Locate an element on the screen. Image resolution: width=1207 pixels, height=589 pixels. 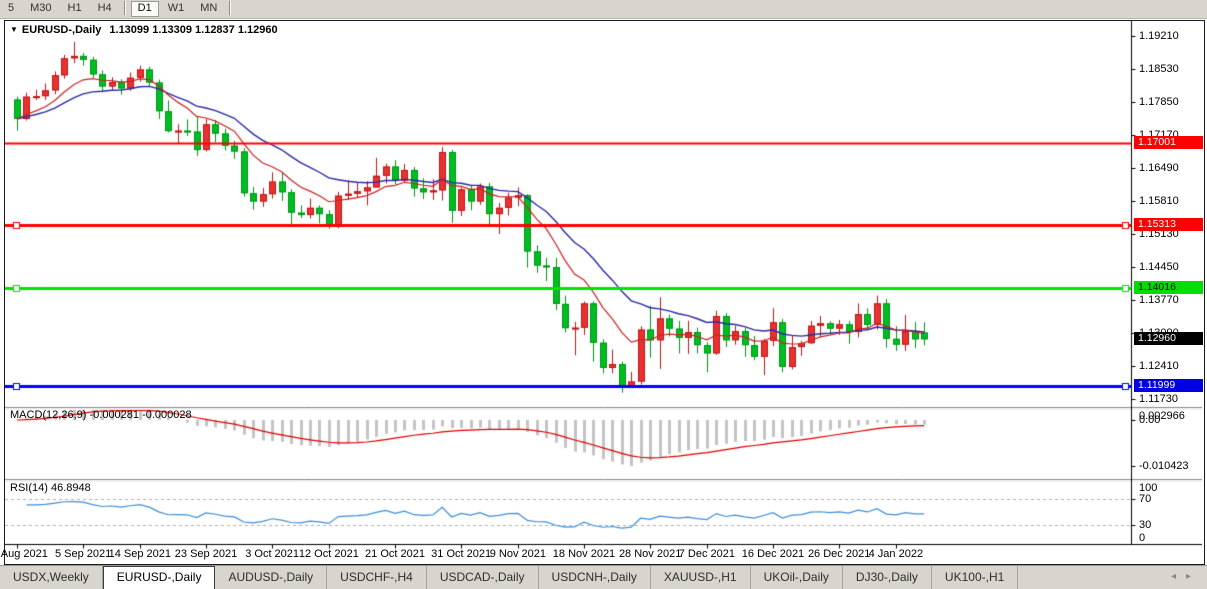
symbol-tab-uk100-h1: UK100-,H1 is located at coordinates (975, 577).